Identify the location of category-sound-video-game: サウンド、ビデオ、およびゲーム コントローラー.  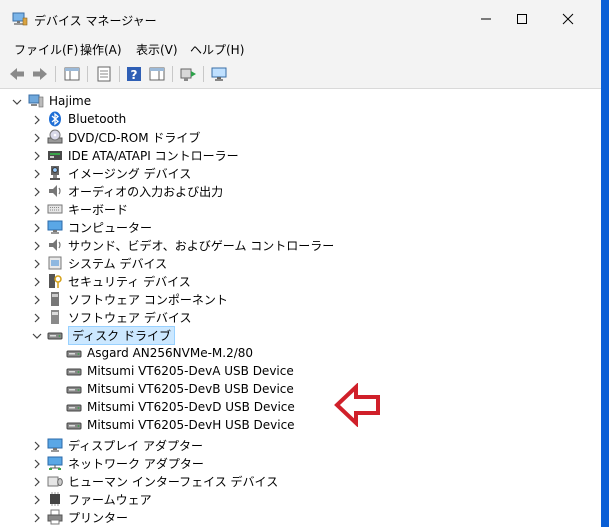
(190, 245).